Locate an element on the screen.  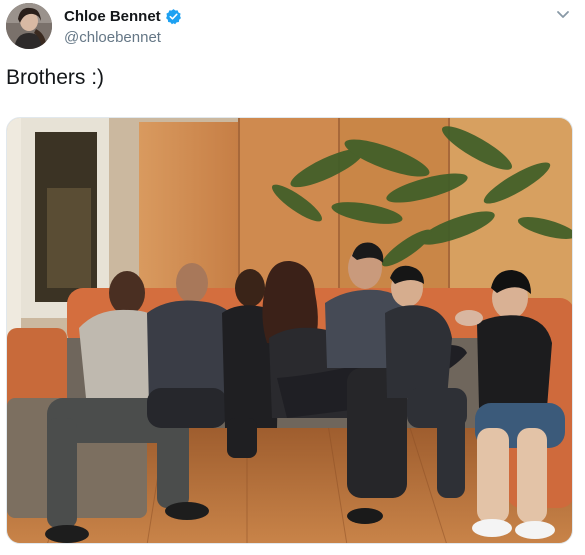
avatar-image is located at coordinates (29, 26).